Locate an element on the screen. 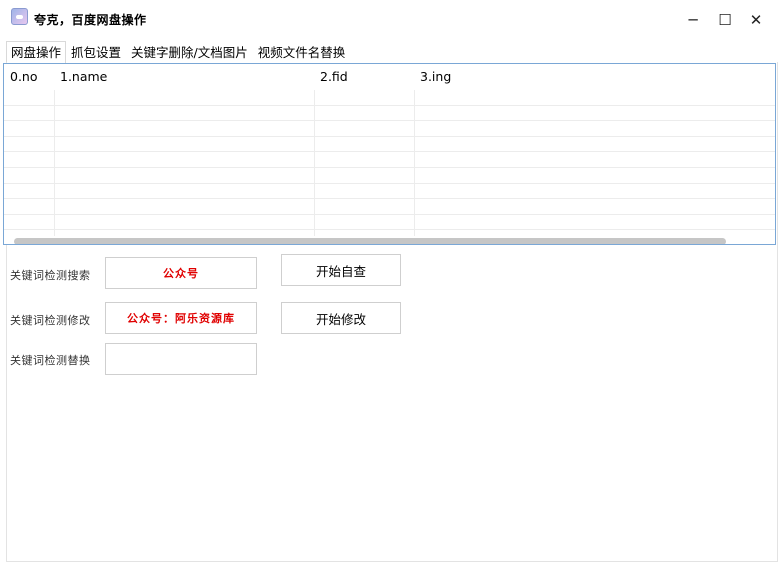 This screenshot has height=572, width=780. tab-keyword-delete: 关键字删除/文档图片 is located at coordinates (189, 52).